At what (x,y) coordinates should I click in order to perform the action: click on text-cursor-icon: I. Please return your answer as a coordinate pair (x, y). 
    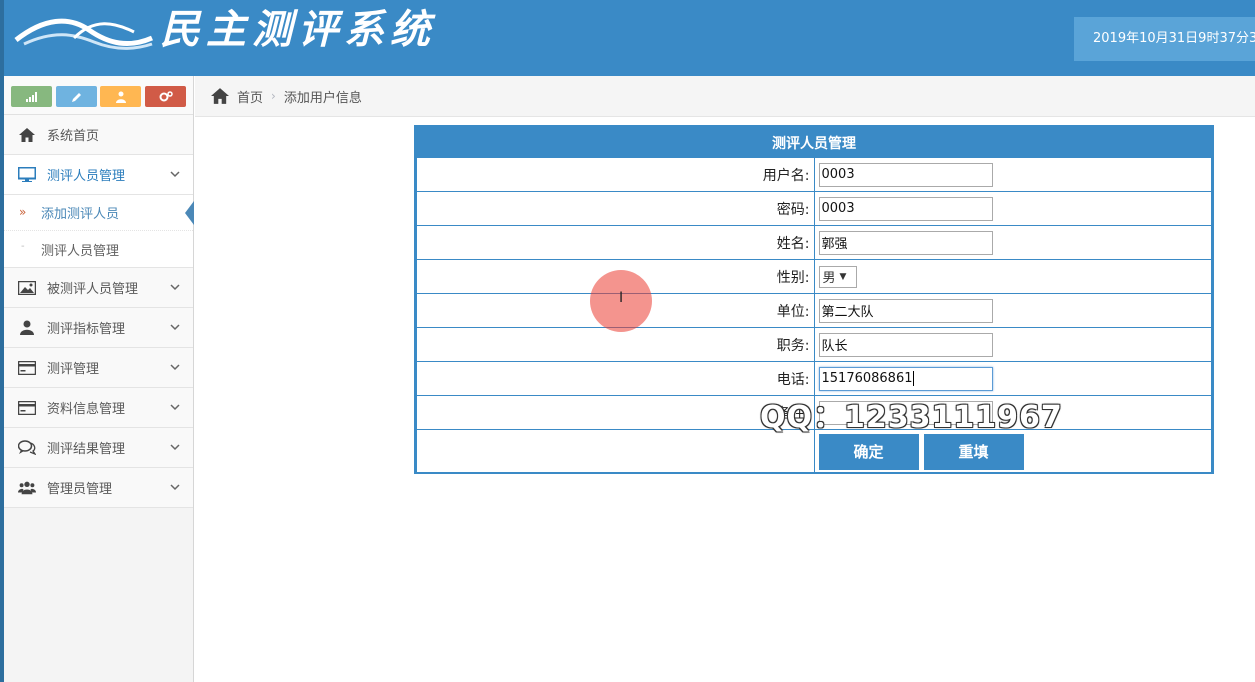
    Looking at the image, I should click on (621, 298).